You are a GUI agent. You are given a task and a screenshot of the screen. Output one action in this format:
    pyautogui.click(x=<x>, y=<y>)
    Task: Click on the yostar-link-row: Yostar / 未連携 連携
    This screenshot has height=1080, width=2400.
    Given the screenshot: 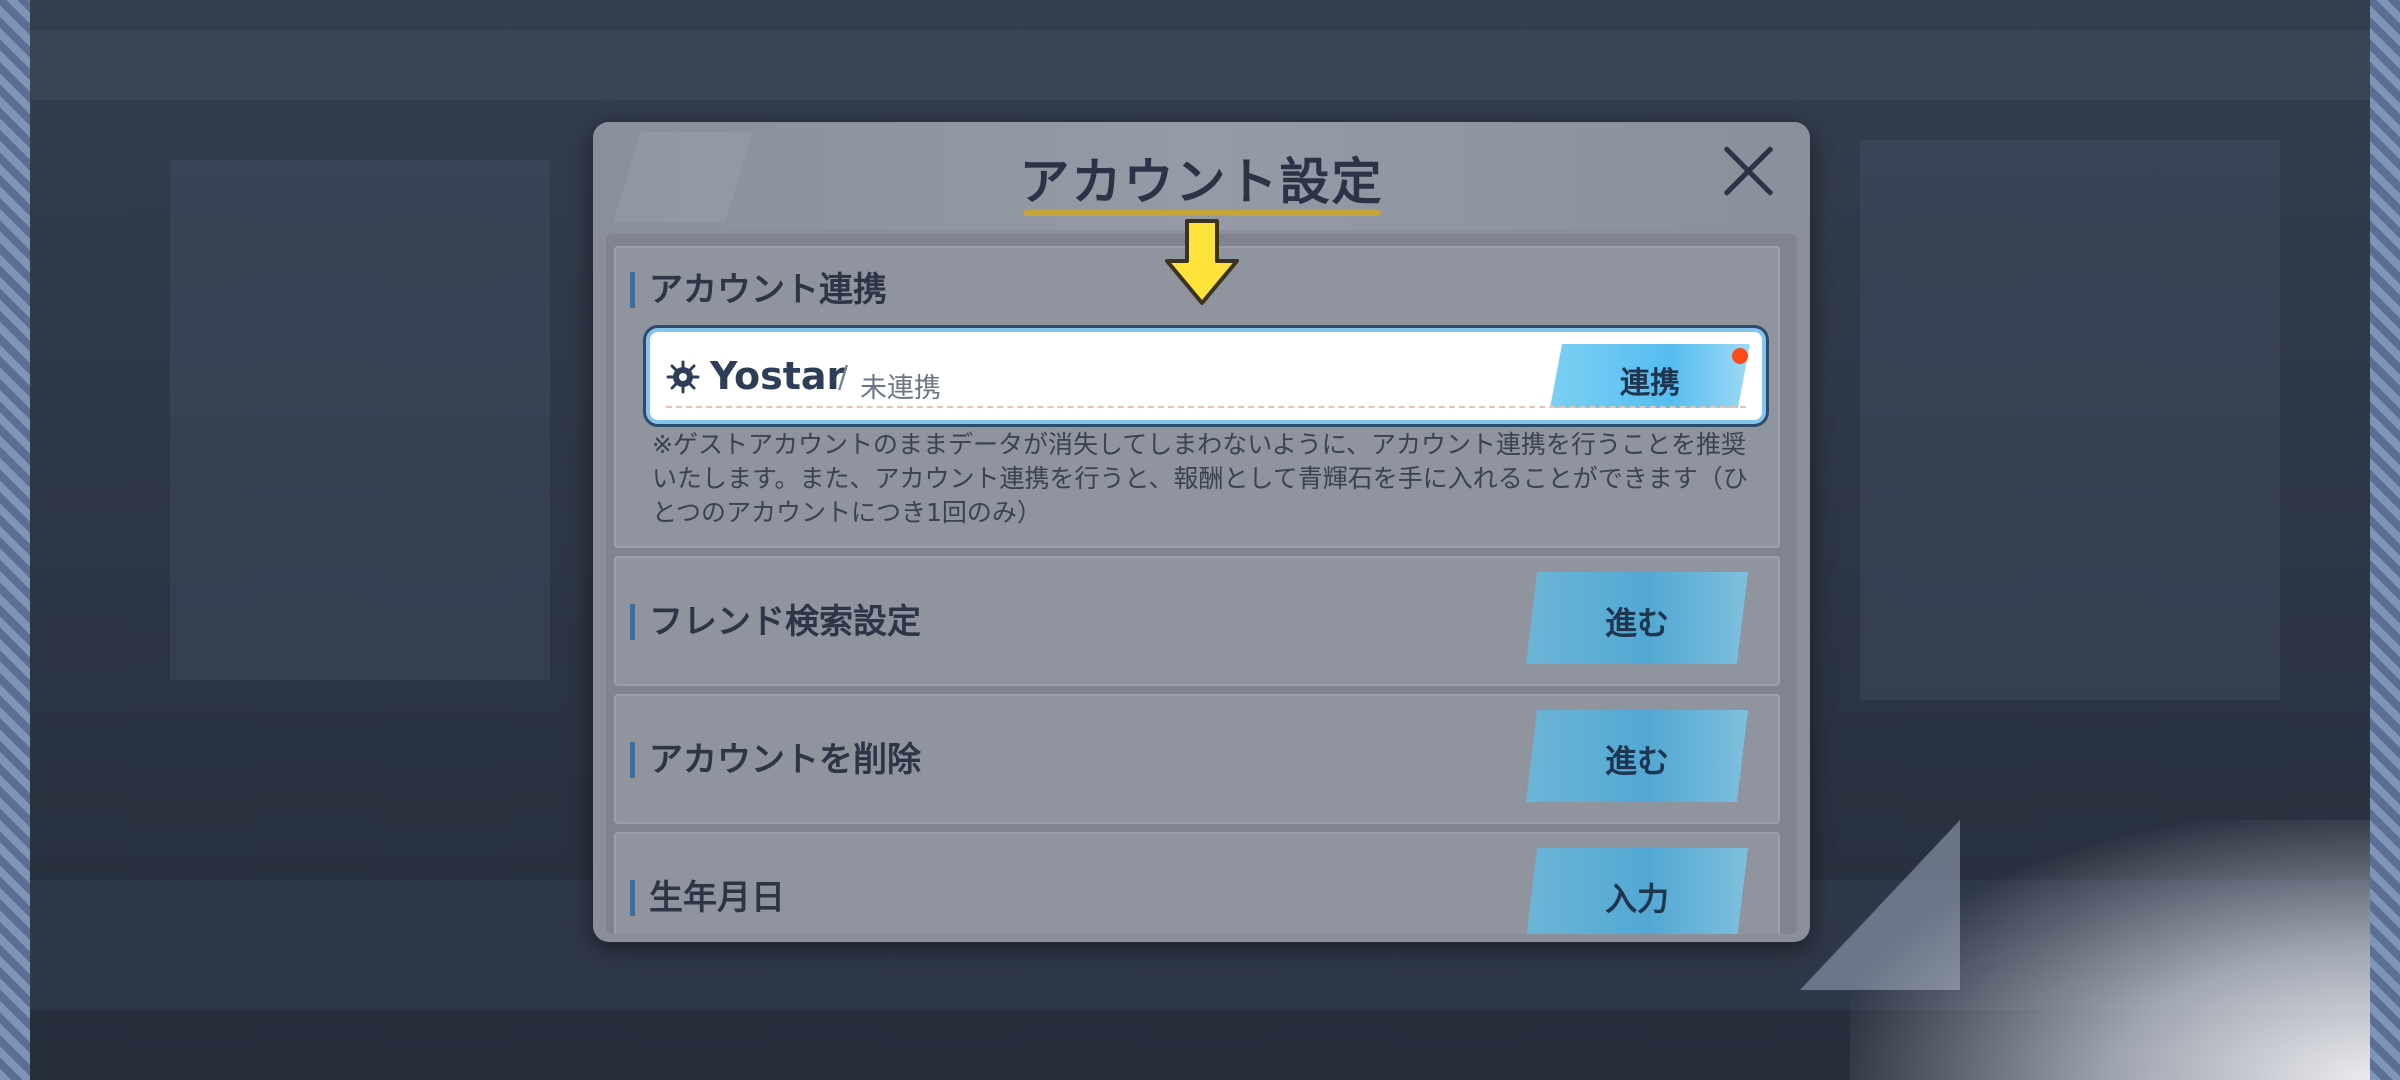 What is the action you would take?
    pyautogui.click(x=1206, y=376)
    